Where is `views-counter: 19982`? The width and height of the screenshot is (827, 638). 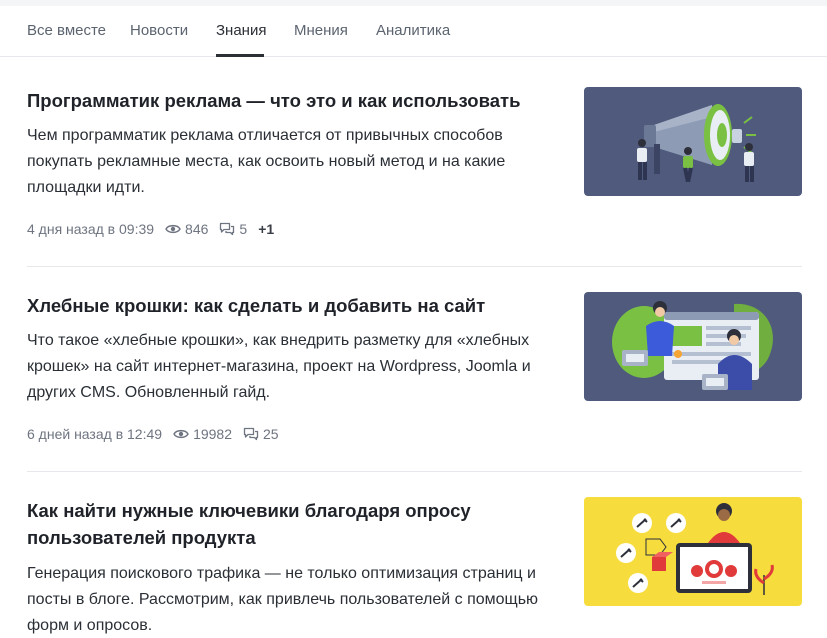 views-counter: 19982 is located at coordinates (202, 434).